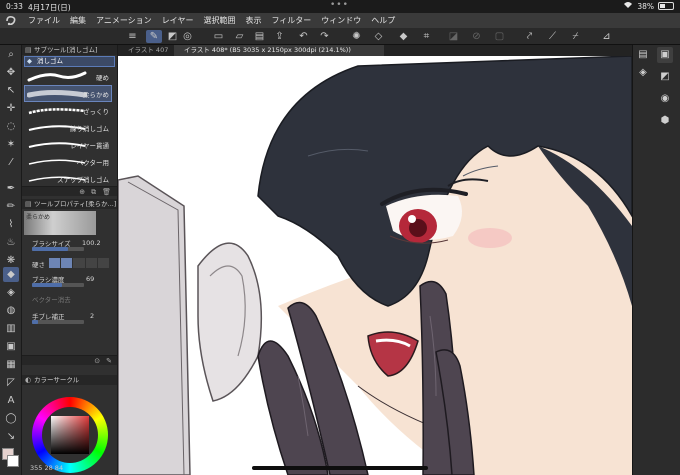 The width and height of the screenshot is (680, 475). What do you see at coordinates (339, 5) in the screenshot?
I see `multitask-indicator: •••` at bounding box center [339, 5].